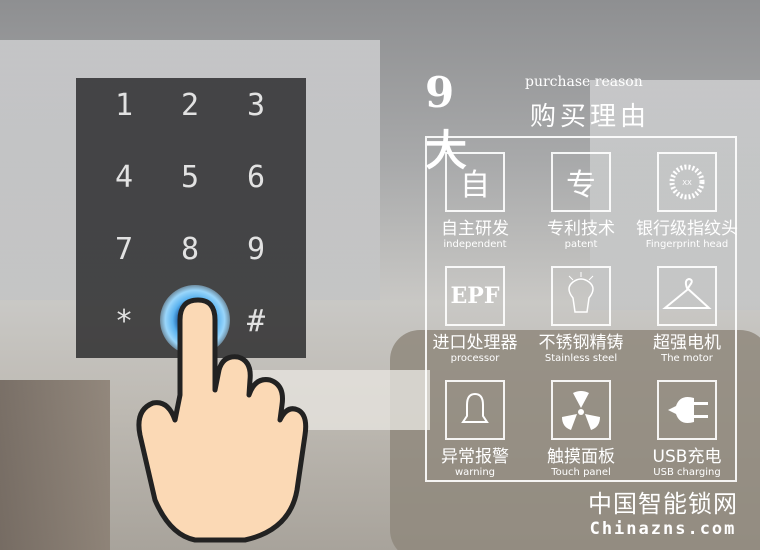 This screenshot has height=550, width=760. What do you see at coordinates (687, 244) in the screenshot?
I see `feature-subtitle: Fingerprint head` at bounding box center [687, 244].